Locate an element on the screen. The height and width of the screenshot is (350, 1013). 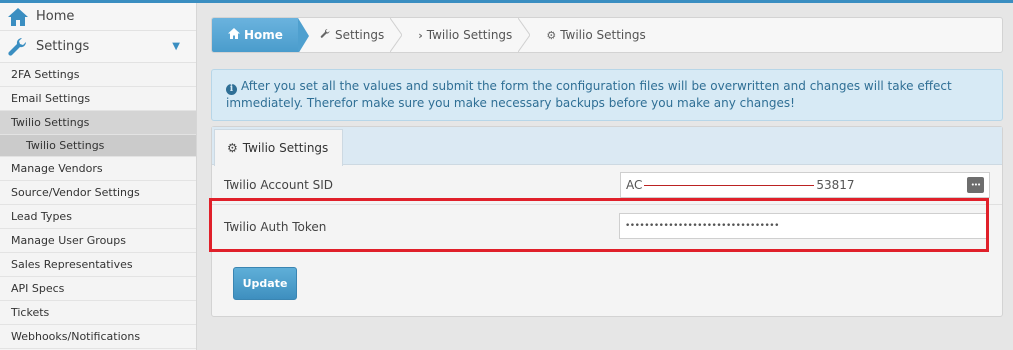
chevron-right-icon: › is located at coordinates (420, 35).